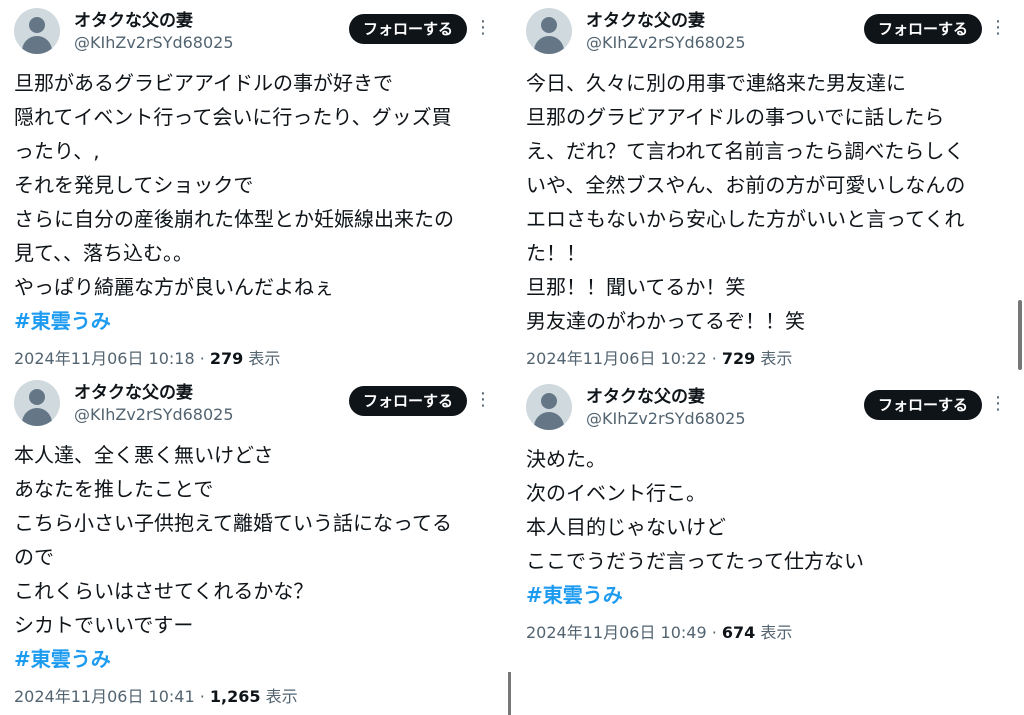 This screenshot has height=715, width=1024. I want to click on tweet-line: 旦那のグラビアアイドルの事ついでに話したら, so click(735, 117).